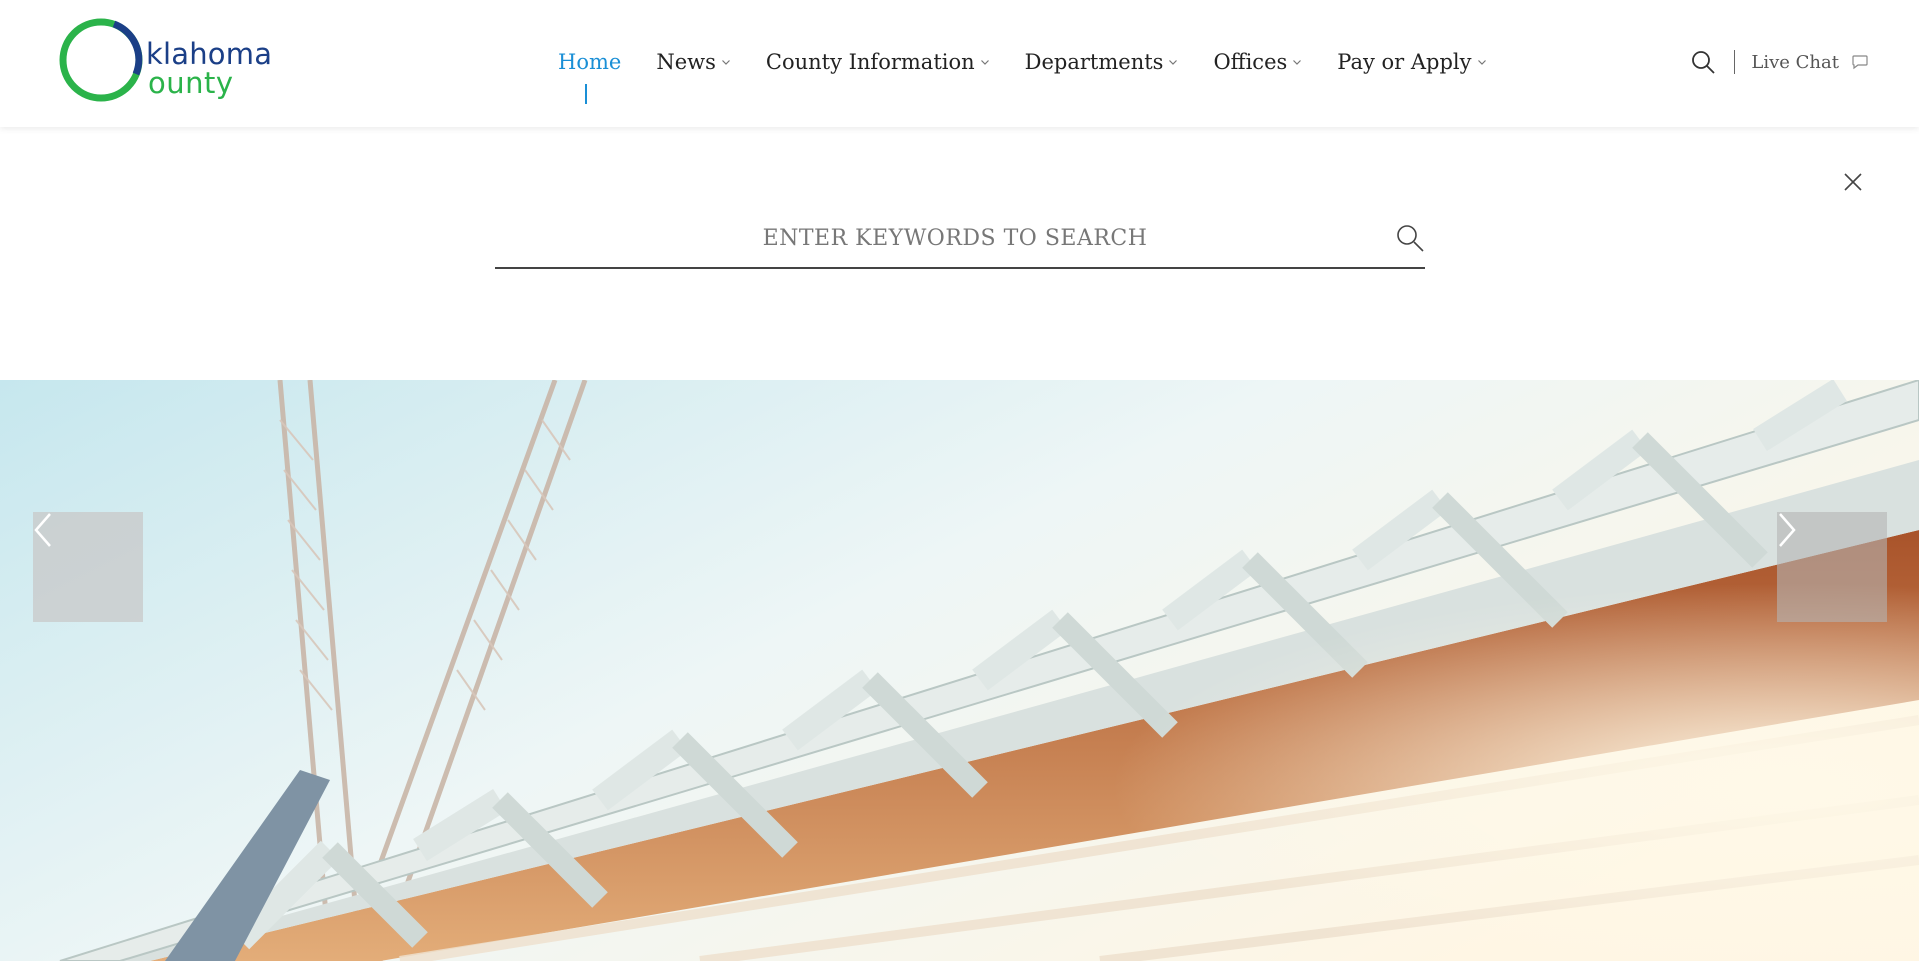  Describe the element at coordinates (1735, 62) in the screenshot. I see `header-divider` at that location.